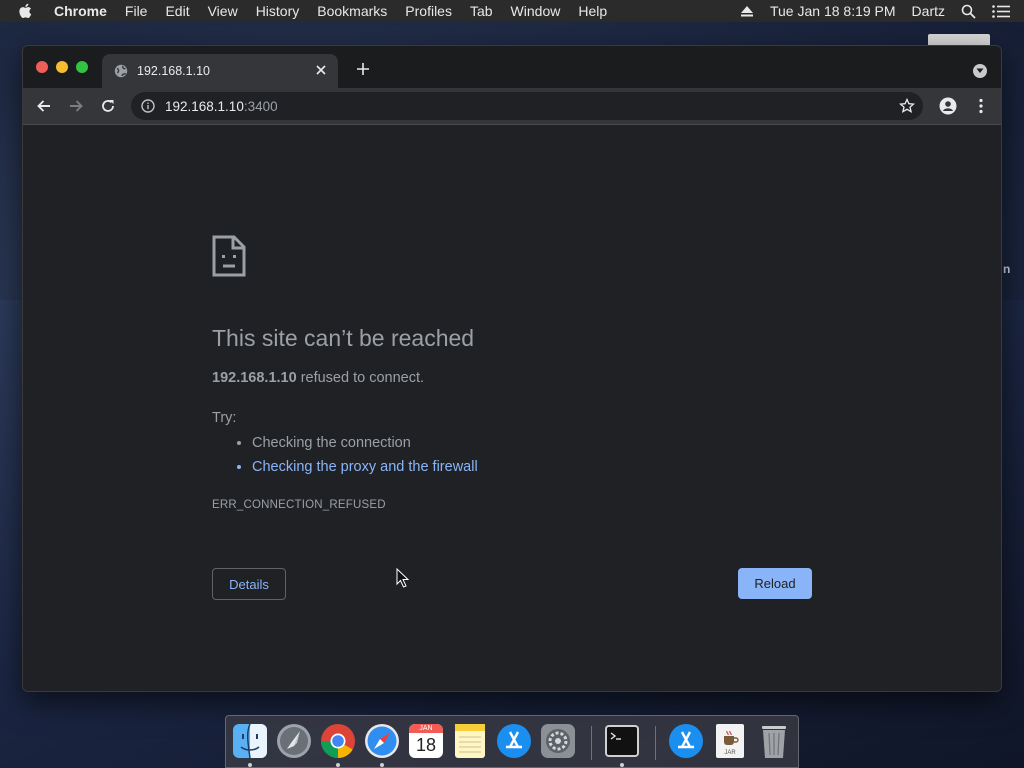 The width and height of the screenshot is (1024, 768). I want to click on dock: JAN 18 JAR, so click(512, 741).